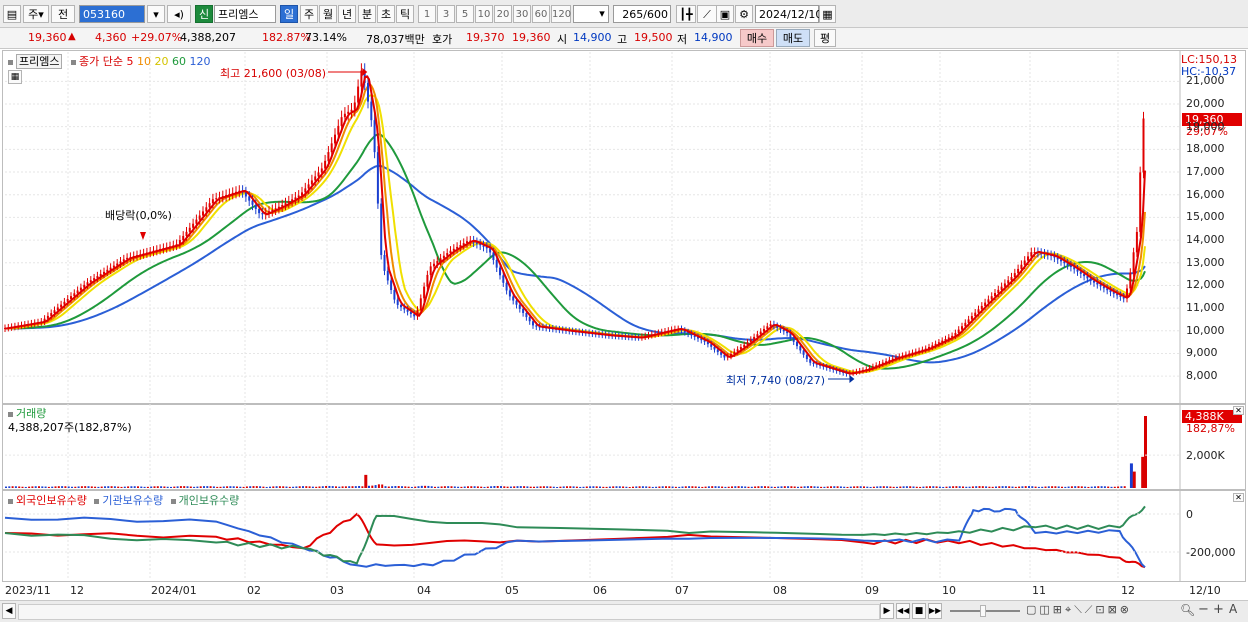 Image resolution: width=1248 pixels, height=622 pixels. I want to click on scroll-track, so click(449, 612).